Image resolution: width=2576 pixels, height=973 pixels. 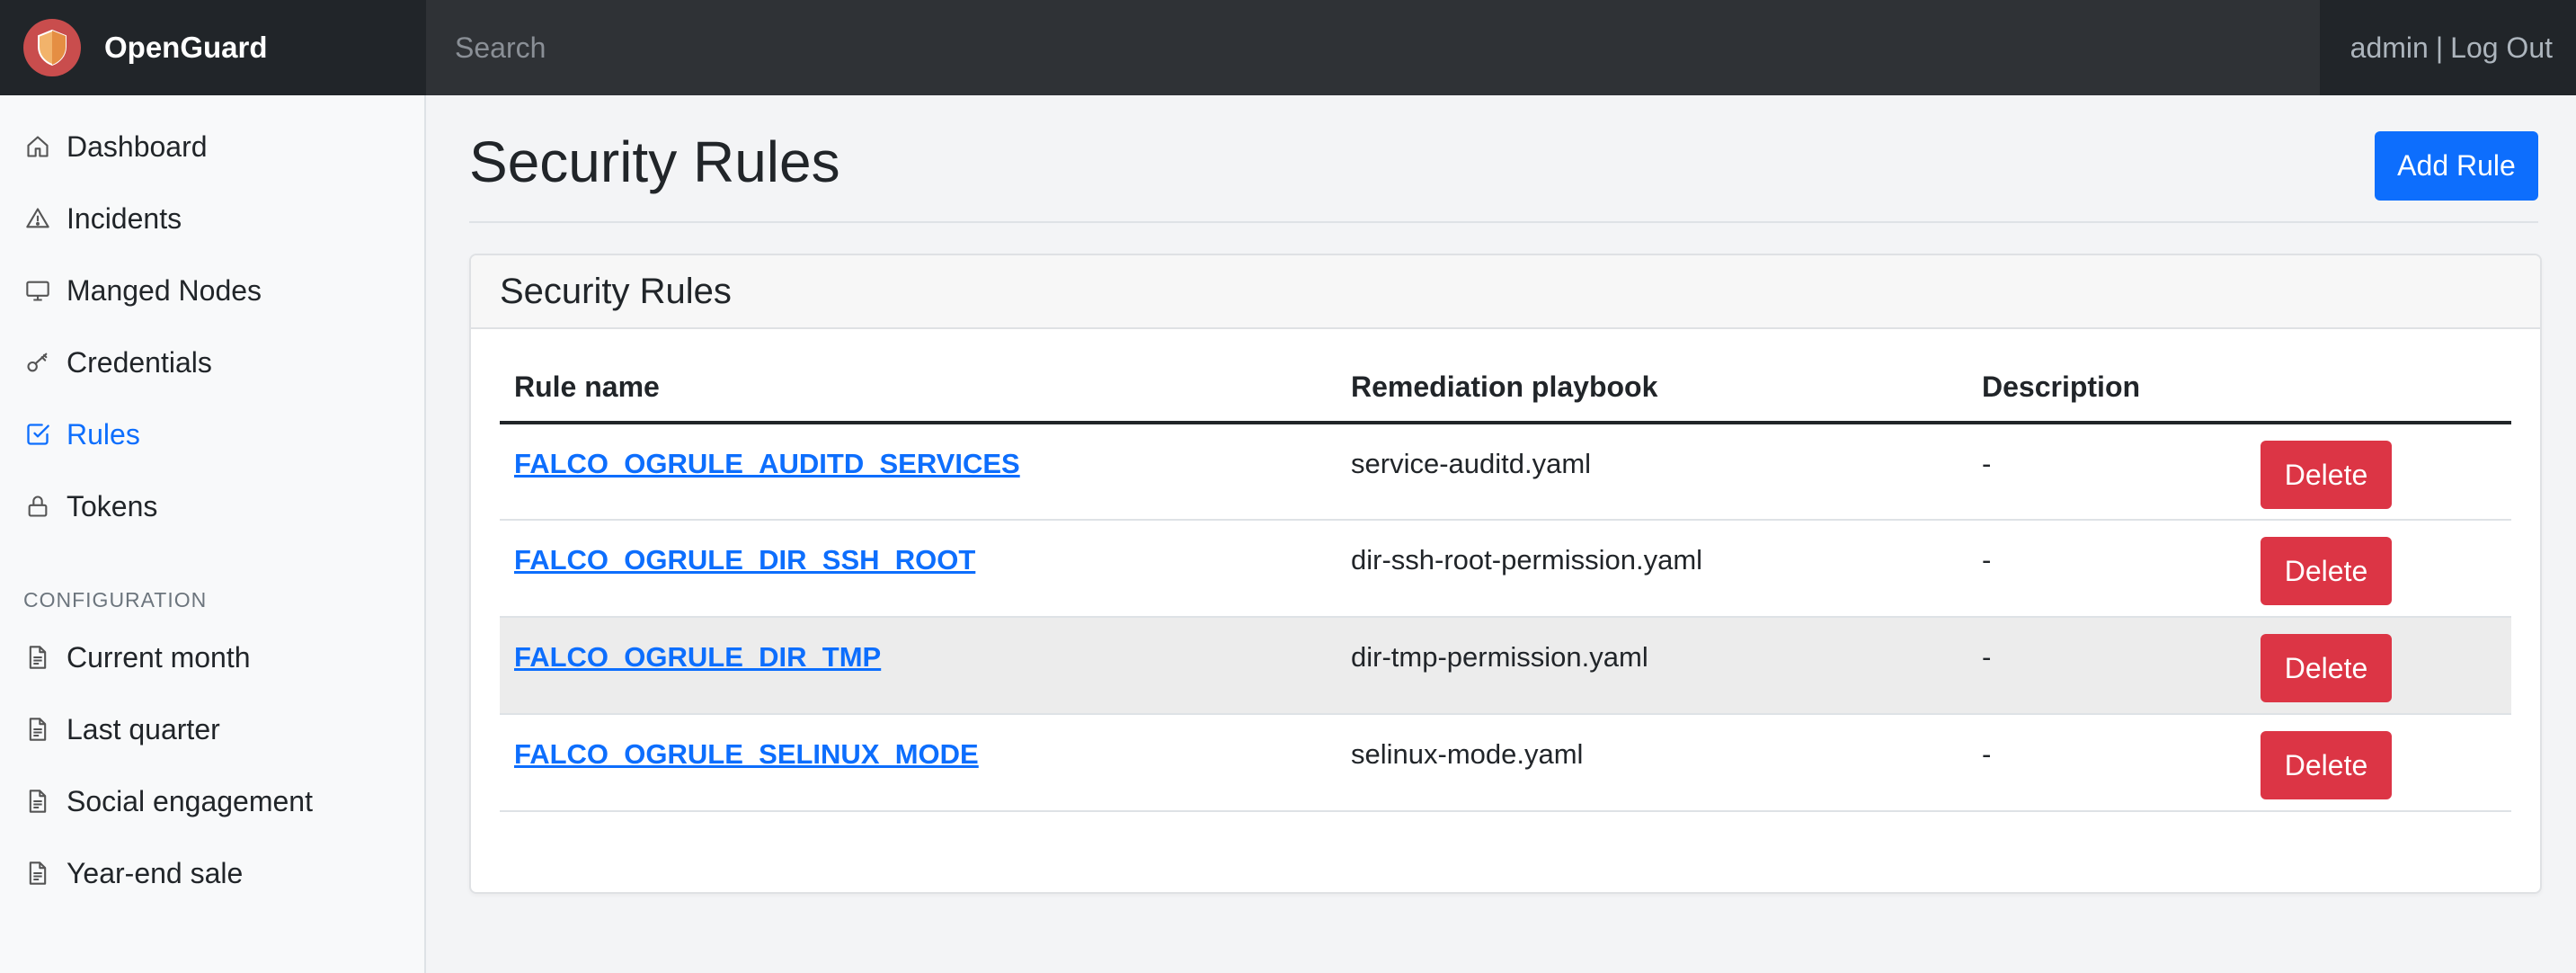 What do you see at coordinates (1652, 569) in the screenshot?
I see `playbook-cell: dir-ssh-root-permission.yaml` at bounding box center [1652, 569].